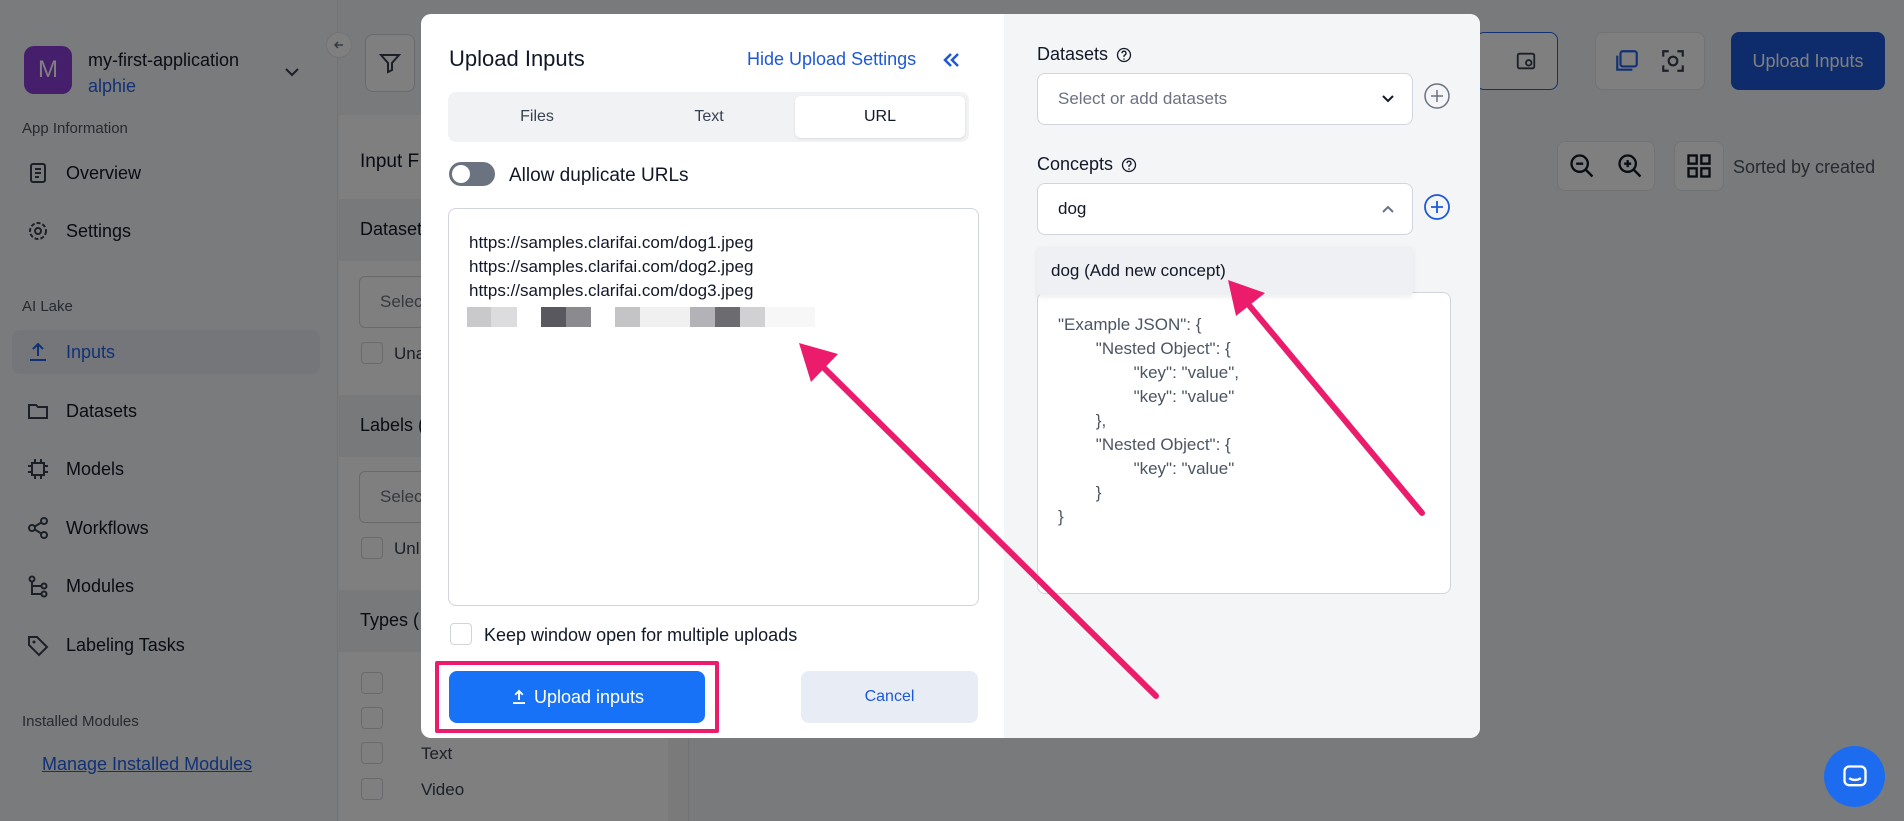 This screenshot has height=821, width=1904. What do you see at coordinates (641, 635) in the screenshot?
I see `keep-window-open-label: Keep window open for multiple uploads` at bounding box center [641, 635].